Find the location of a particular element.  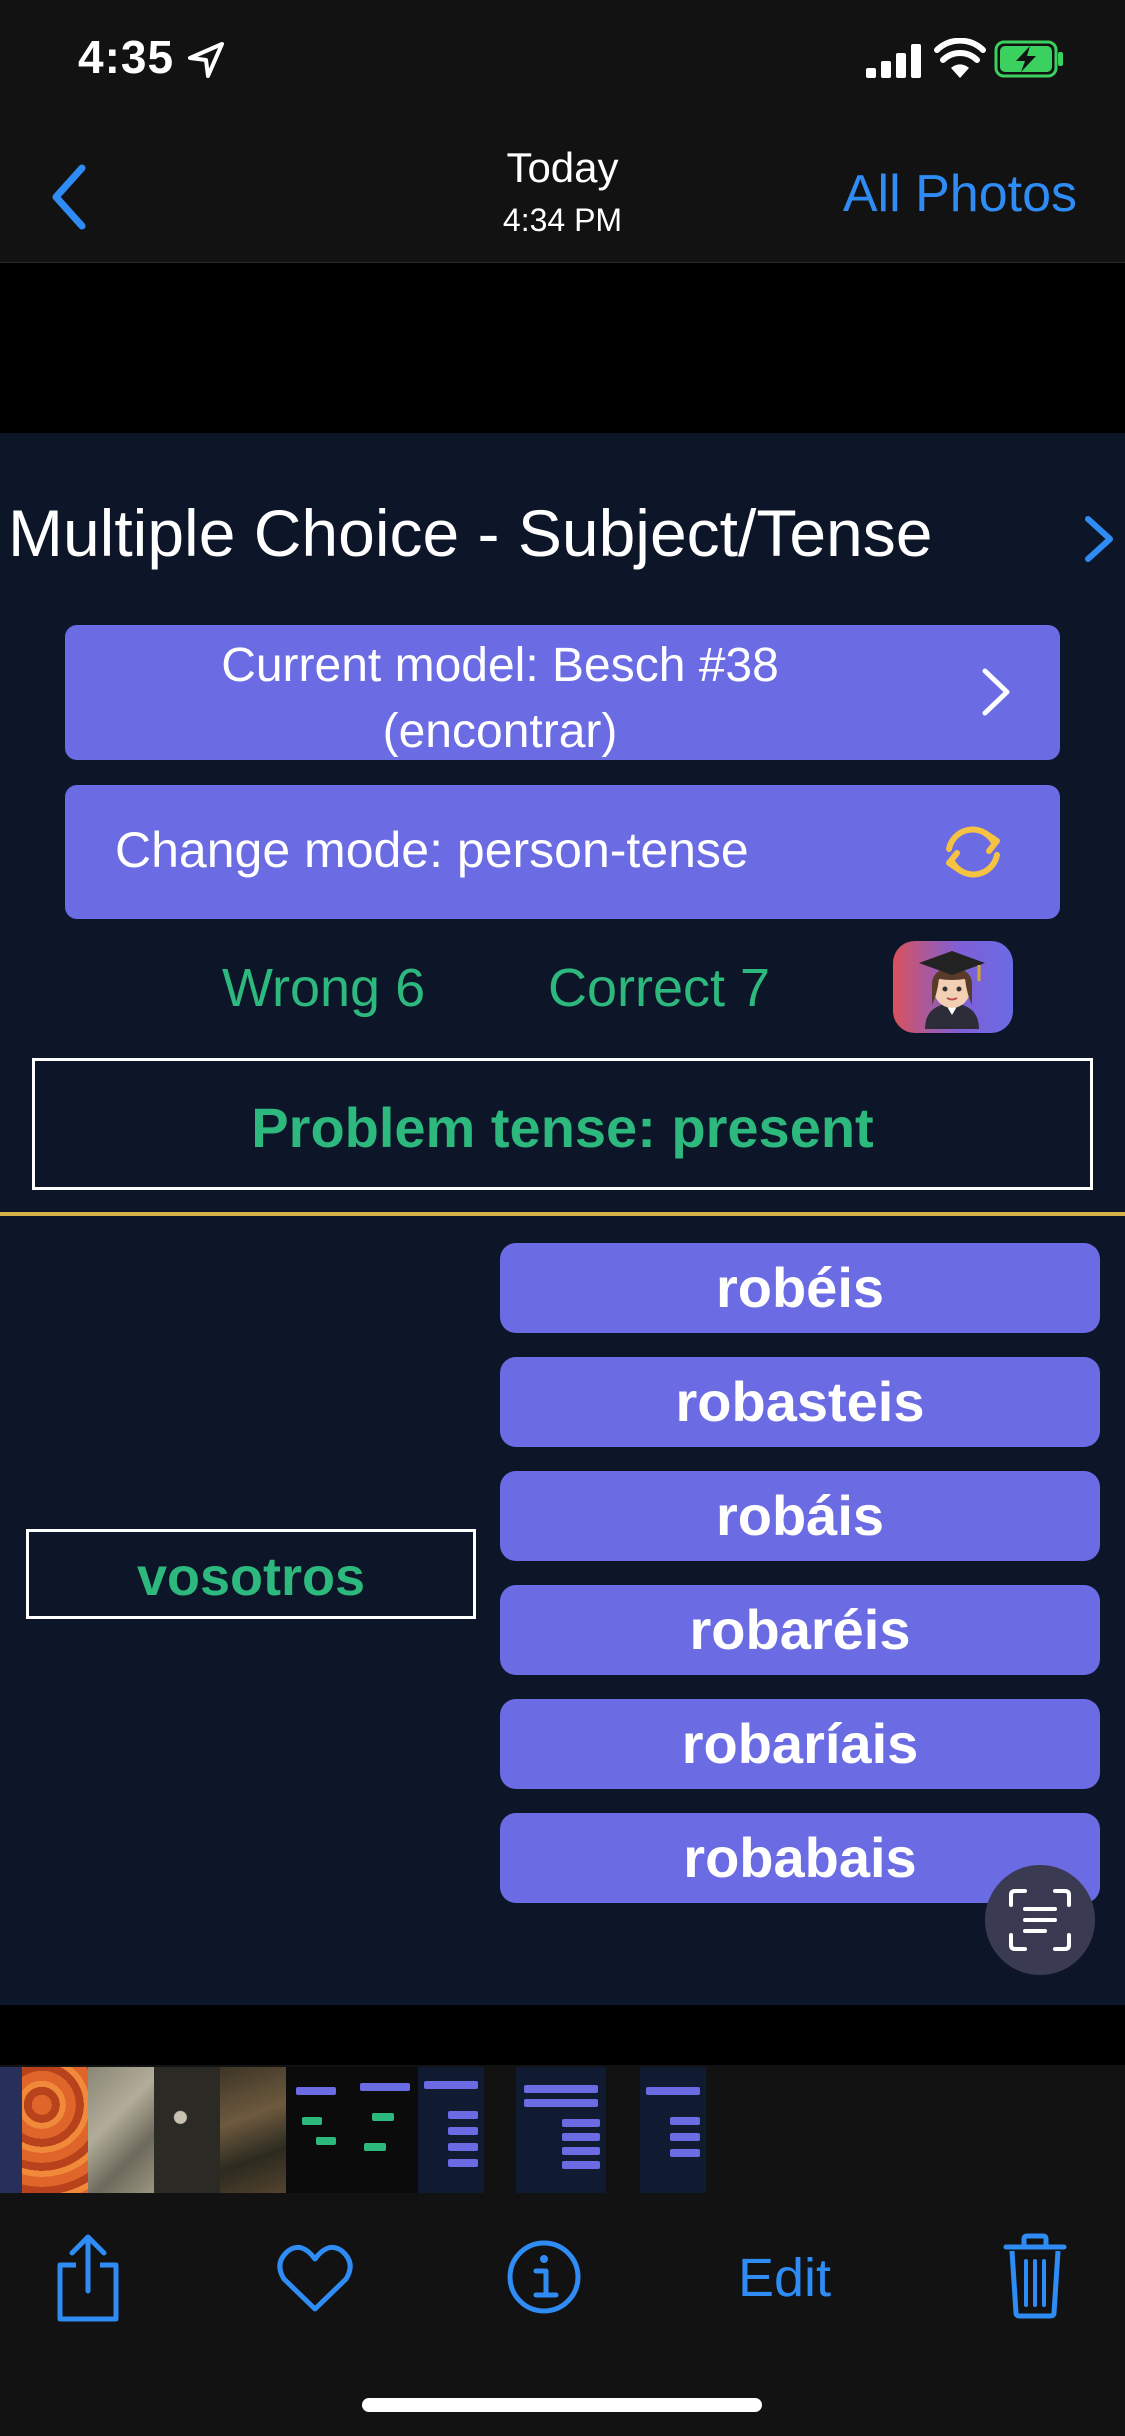

subject-label: vosotros is located at coordinates (251, 1577).